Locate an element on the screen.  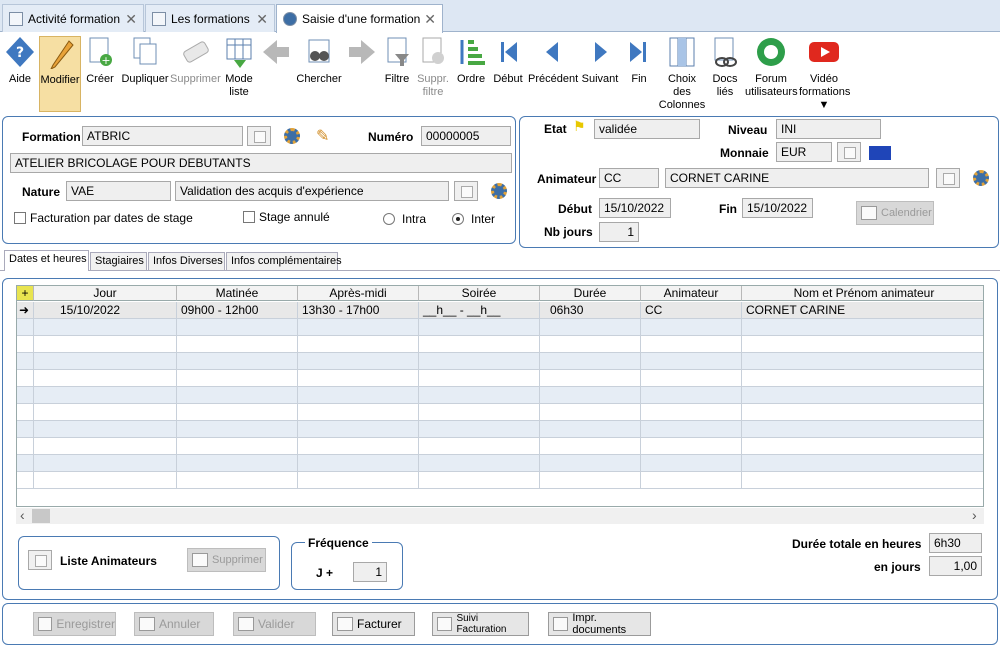
choix-colonnes-button: Choix des Colonnes is located at coordinates (682, 74).